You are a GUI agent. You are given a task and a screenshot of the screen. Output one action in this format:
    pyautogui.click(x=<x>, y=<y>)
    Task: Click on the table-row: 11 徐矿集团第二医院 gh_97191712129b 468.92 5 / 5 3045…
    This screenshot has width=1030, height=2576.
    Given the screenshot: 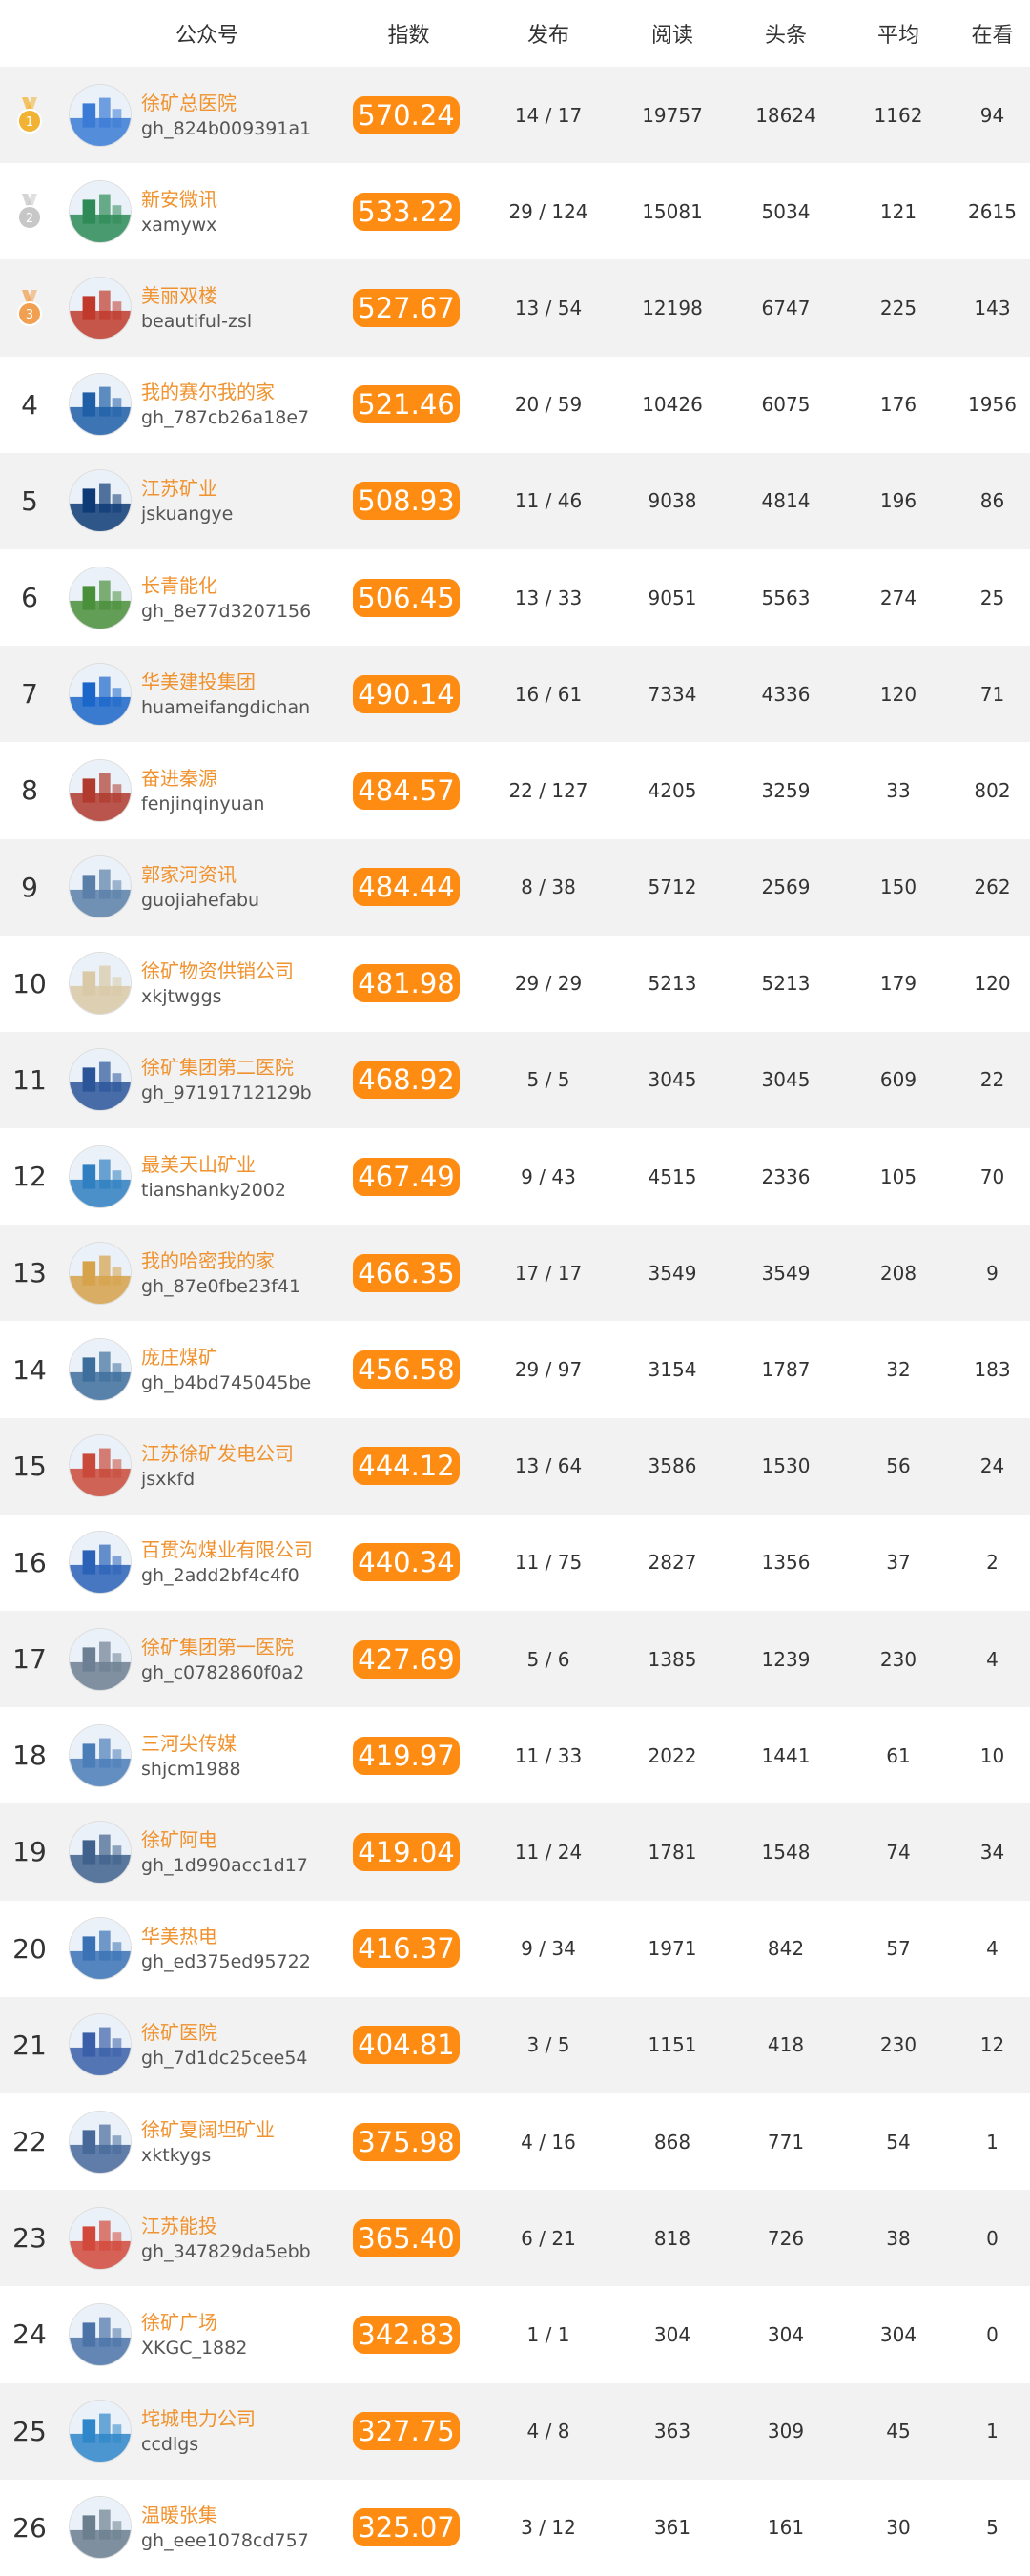 What is the action you would take?
    pyautogui.click(x=515, y=1080)
    